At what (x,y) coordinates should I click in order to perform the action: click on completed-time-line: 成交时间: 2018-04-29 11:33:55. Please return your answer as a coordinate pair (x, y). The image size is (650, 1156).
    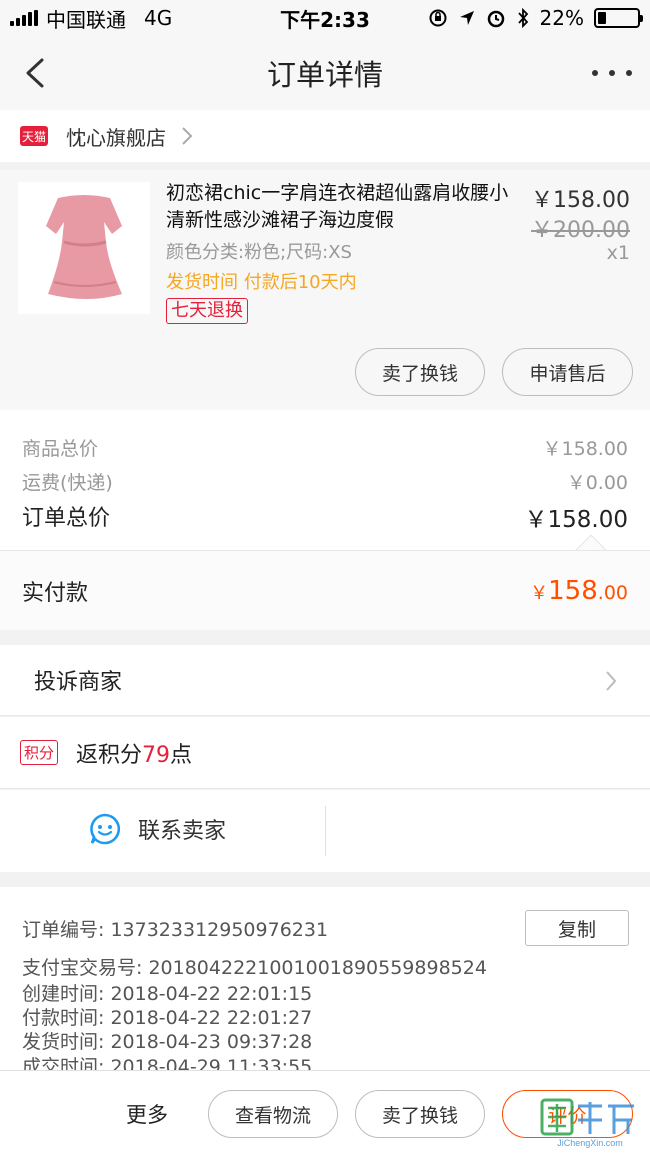
    Looking at the image, I should click on (167, 1061).